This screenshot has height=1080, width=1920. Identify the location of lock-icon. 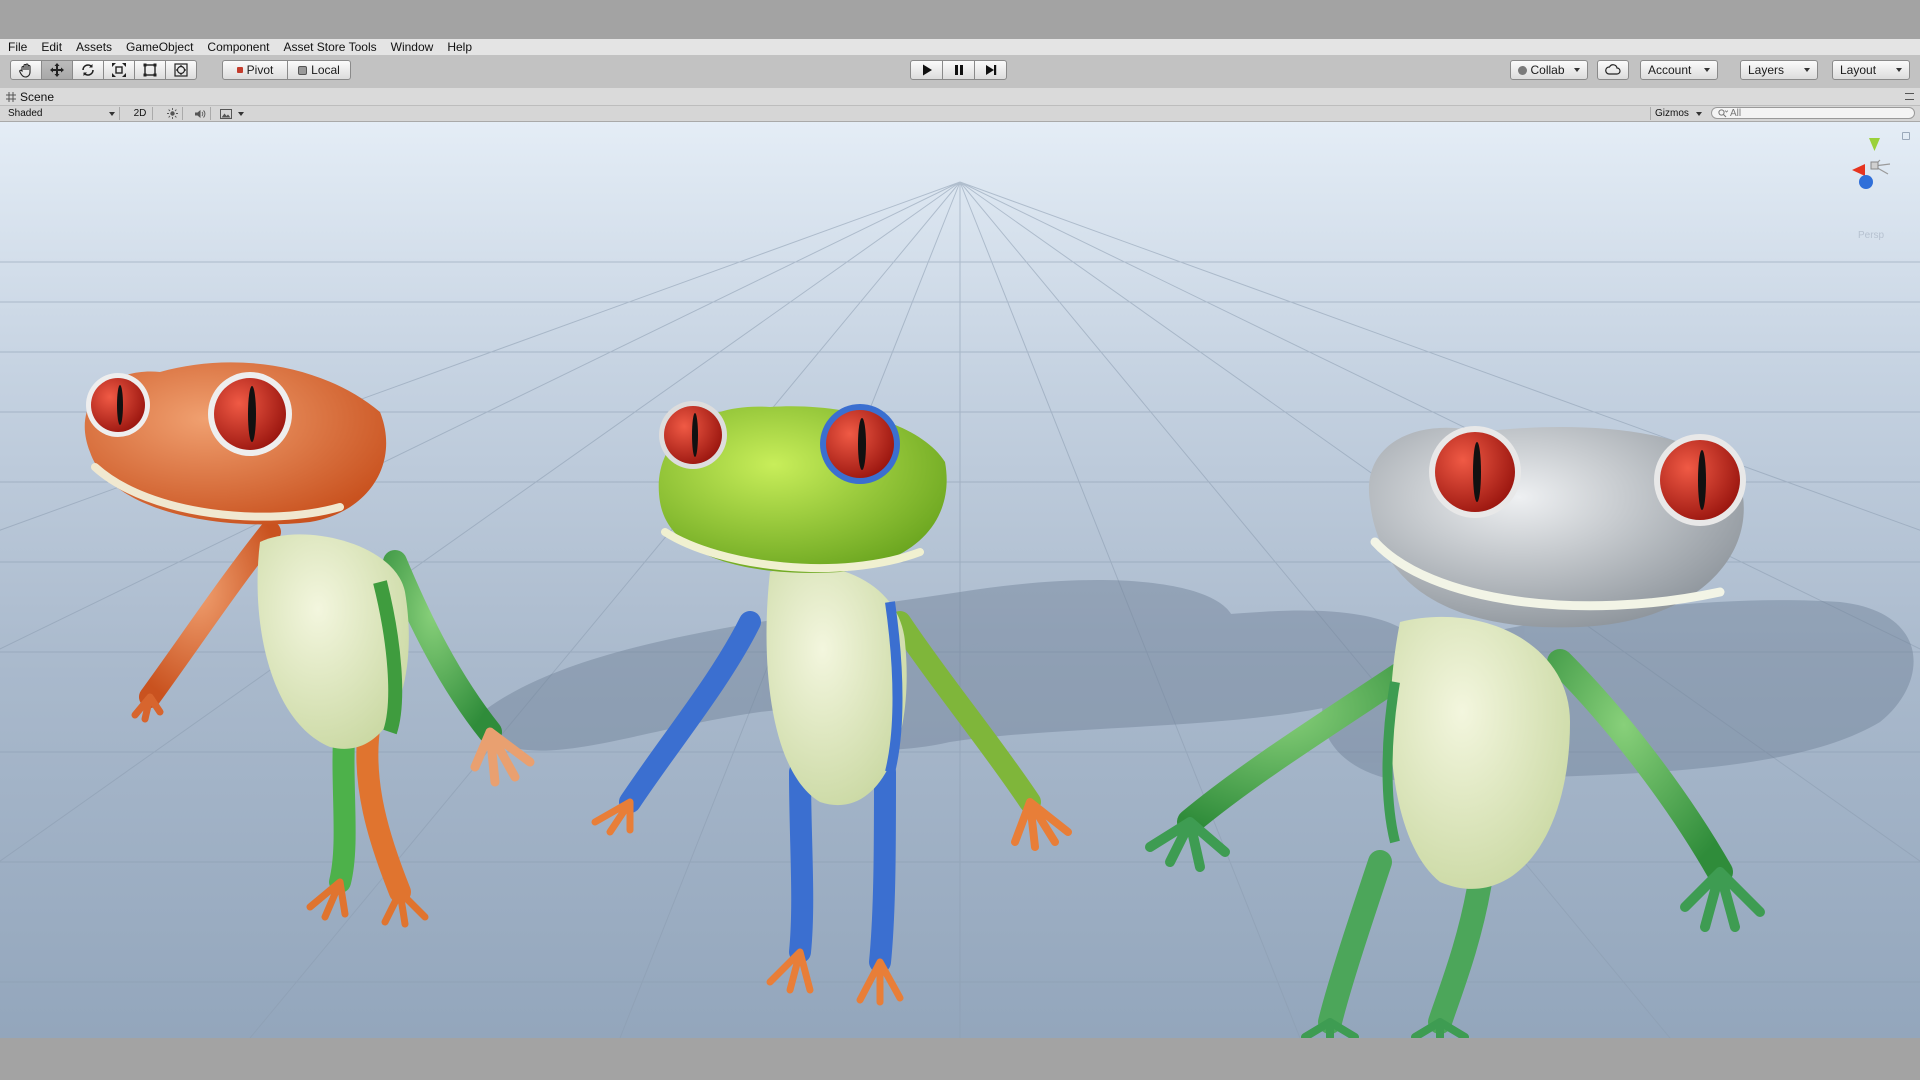
(1906, 136).